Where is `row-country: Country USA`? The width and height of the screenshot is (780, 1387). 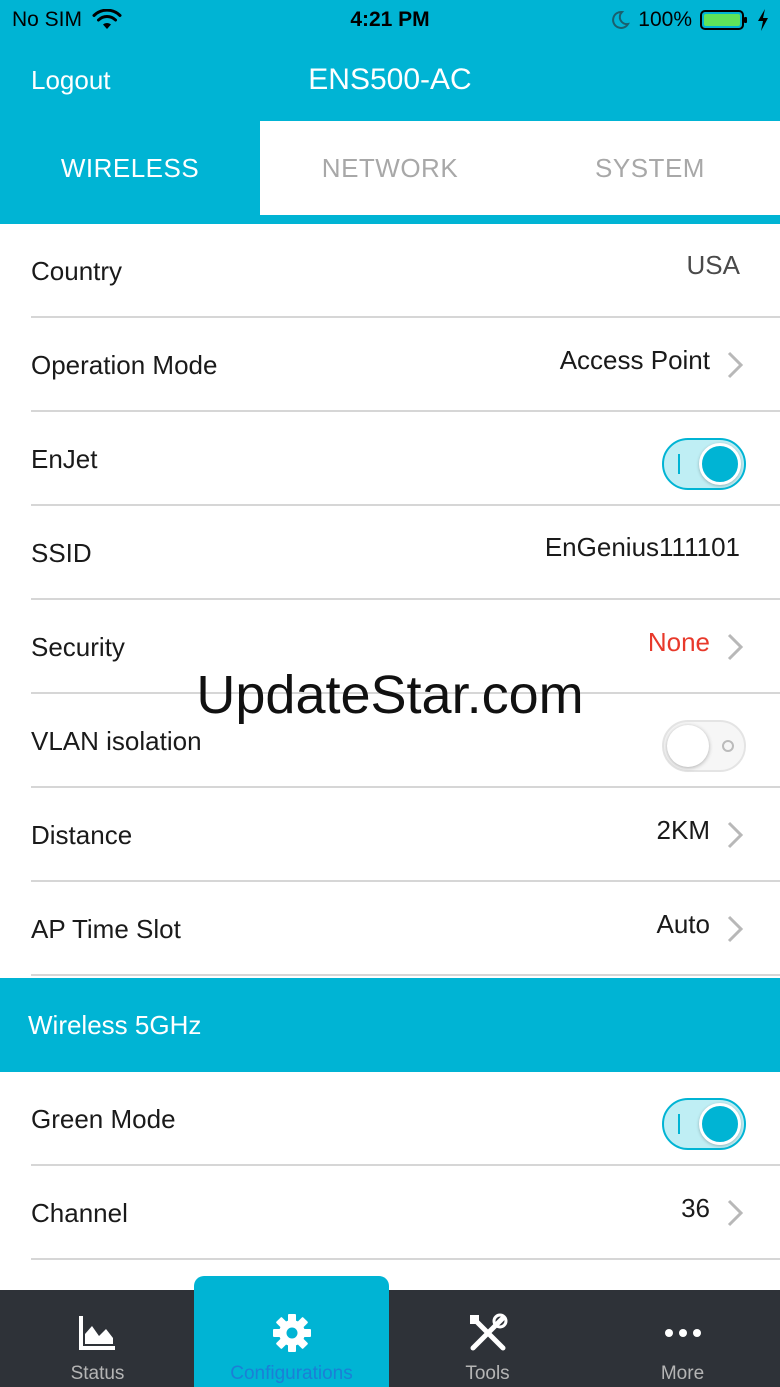 row-country: Country USA is located at coordinates (390, 271).